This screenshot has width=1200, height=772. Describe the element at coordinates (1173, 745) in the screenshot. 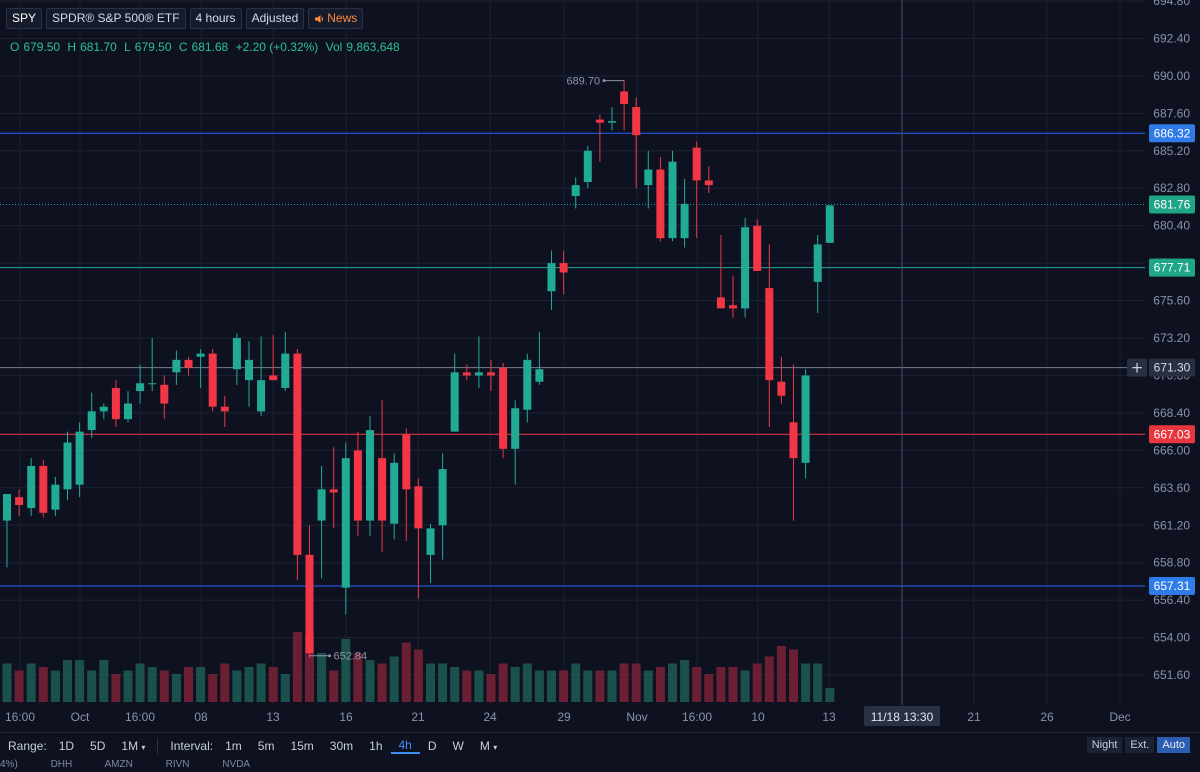

I see `auto-toggle: Auto` at that location.